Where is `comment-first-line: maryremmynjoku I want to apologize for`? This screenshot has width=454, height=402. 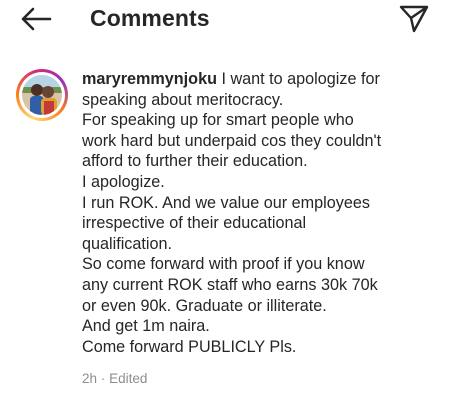 comment-first-line: maryremmynjoku I want to apologize for is located at coordinates (262, 79).